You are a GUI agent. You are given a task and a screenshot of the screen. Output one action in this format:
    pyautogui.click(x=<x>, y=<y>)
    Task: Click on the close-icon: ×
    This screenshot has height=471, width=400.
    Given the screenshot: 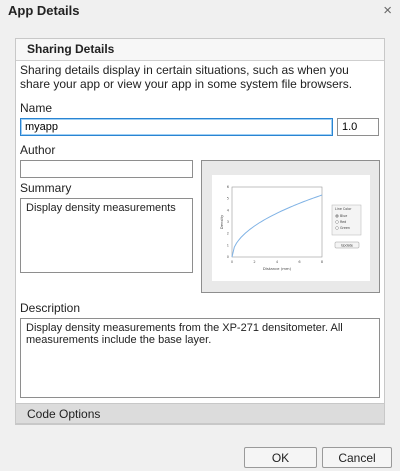 What is the action you would take?
    pyautogui.click(x=387, y=10)
    